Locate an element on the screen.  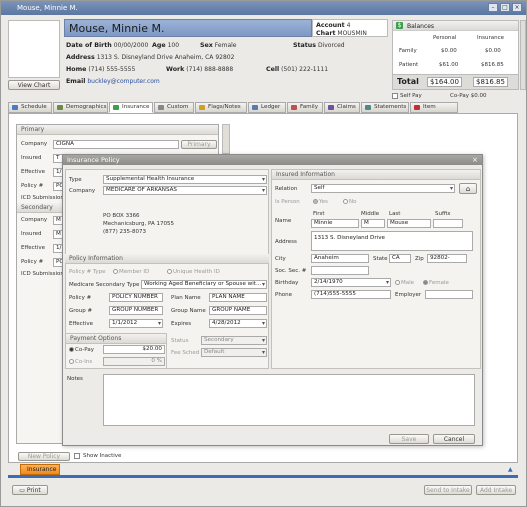
copay-label: Co-Pay is located at coordinates (84, 350).